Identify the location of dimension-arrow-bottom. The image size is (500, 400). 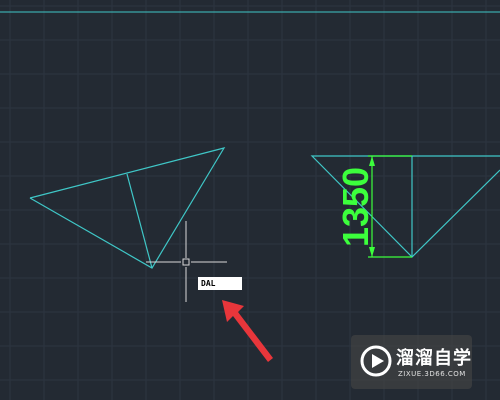
(372, 252).